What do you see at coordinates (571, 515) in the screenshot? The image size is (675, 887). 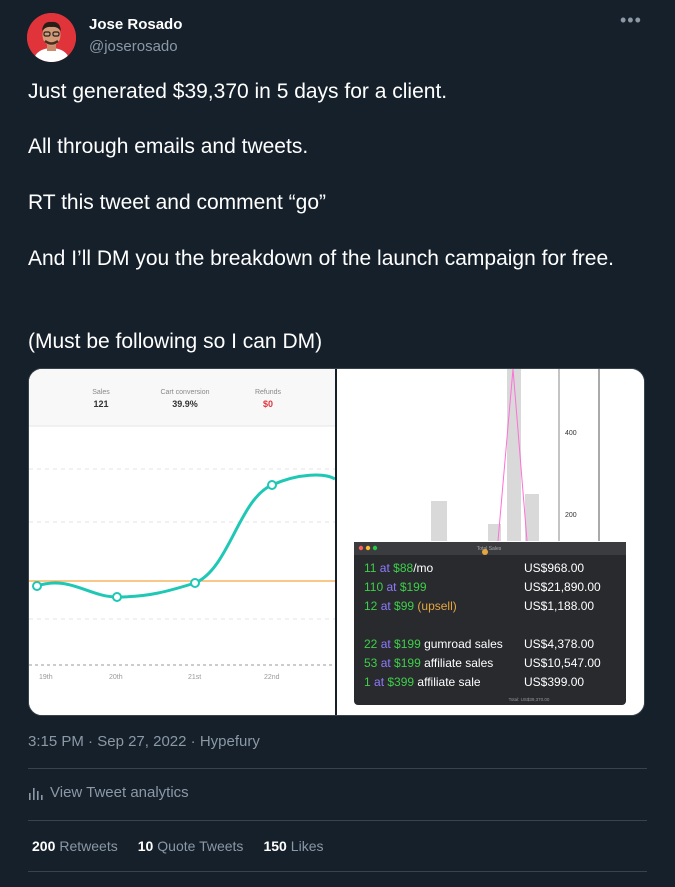 I see `y-tick-200: 200` at bounding box center [571, 515].